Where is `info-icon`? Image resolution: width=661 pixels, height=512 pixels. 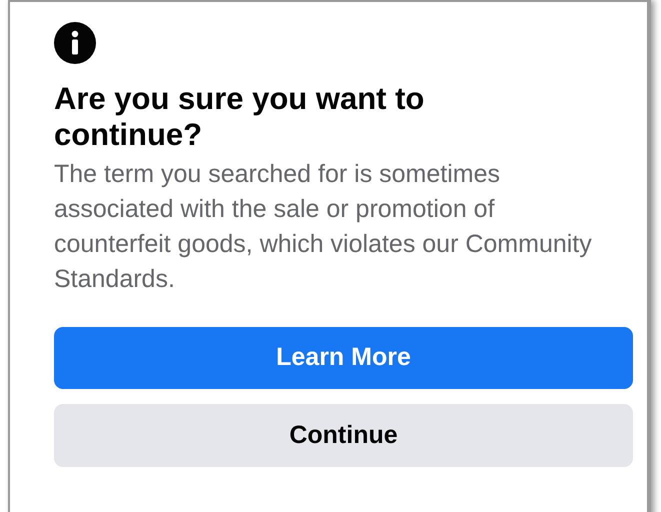 info-icon is located at coordinates (75, 43).